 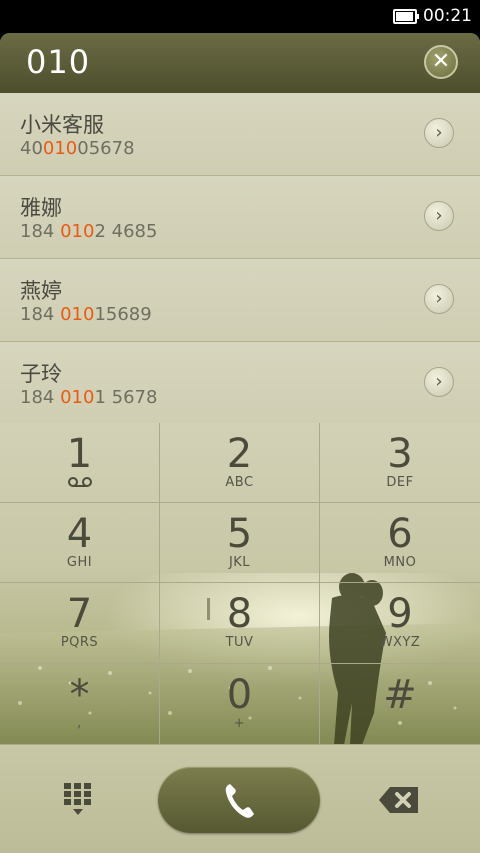 I want to click on key-digit: 8, so click(x=239, y=614).